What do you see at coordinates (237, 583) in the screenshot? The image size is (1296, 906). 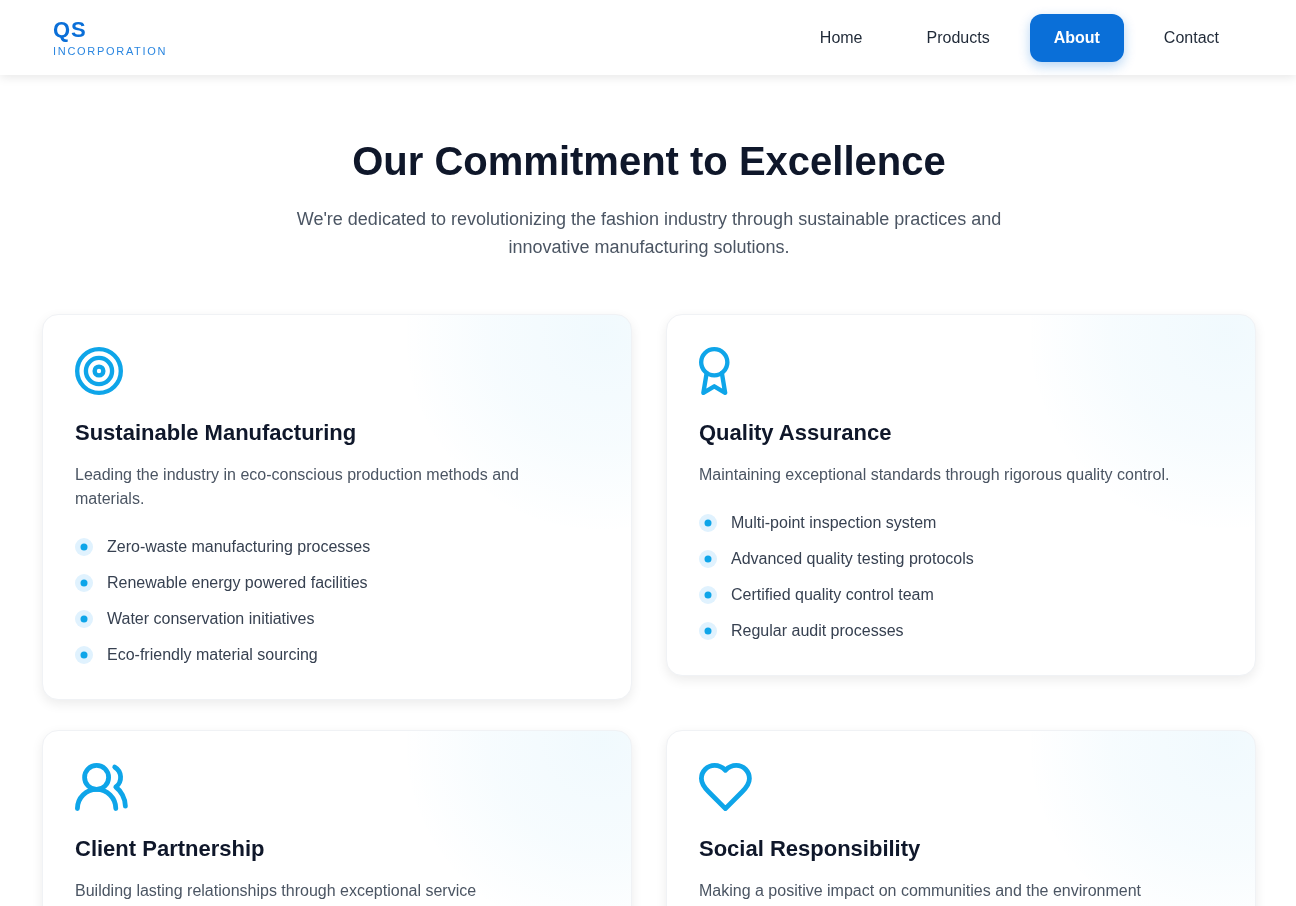 I see `feature-point: Renewable energy powered facilities` at bounding box center [237, 583].